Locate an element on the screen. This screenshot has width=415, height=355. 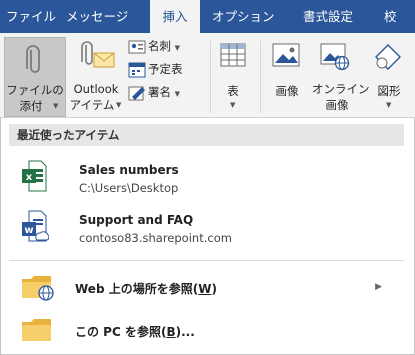
folder-icon is located at coordinates (36, 330).